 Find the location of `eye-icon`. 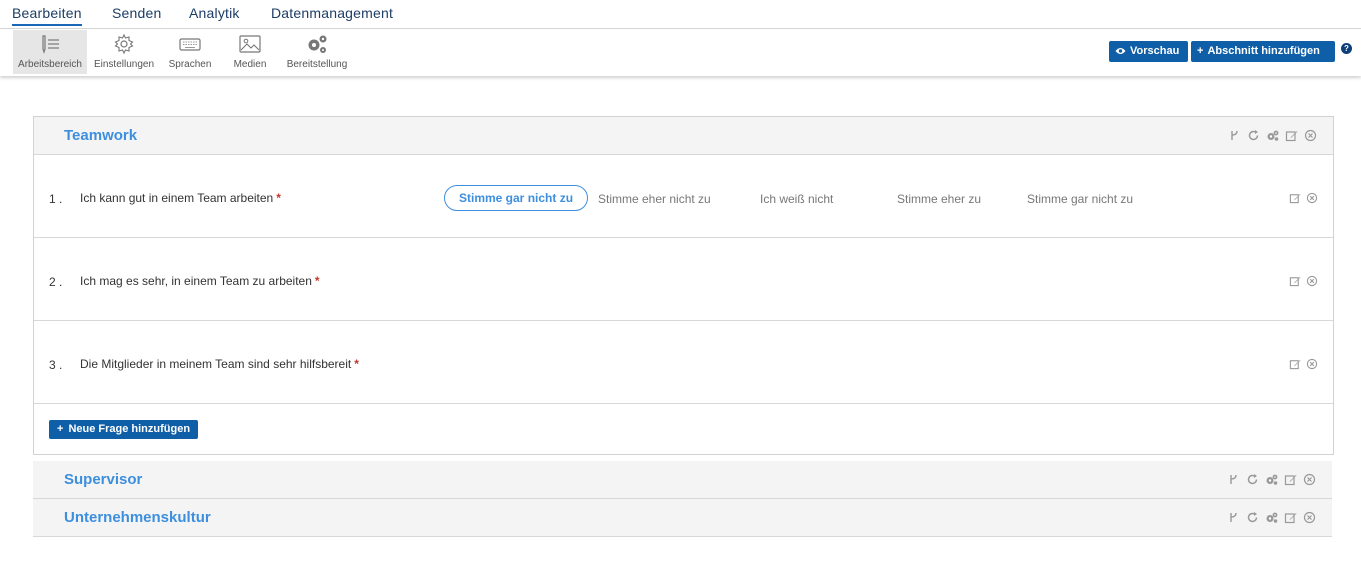

eye-icon is located at coordinates (1120, 51).